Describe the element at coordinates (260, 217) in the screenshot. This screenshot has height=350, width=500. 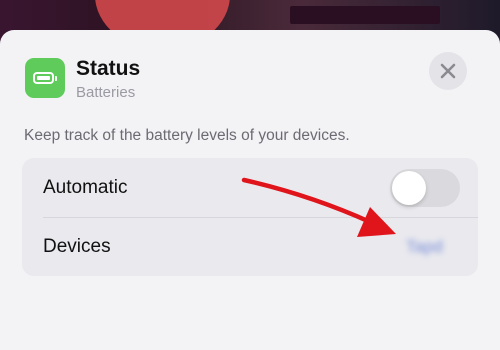
I see `row-divider` at that location.